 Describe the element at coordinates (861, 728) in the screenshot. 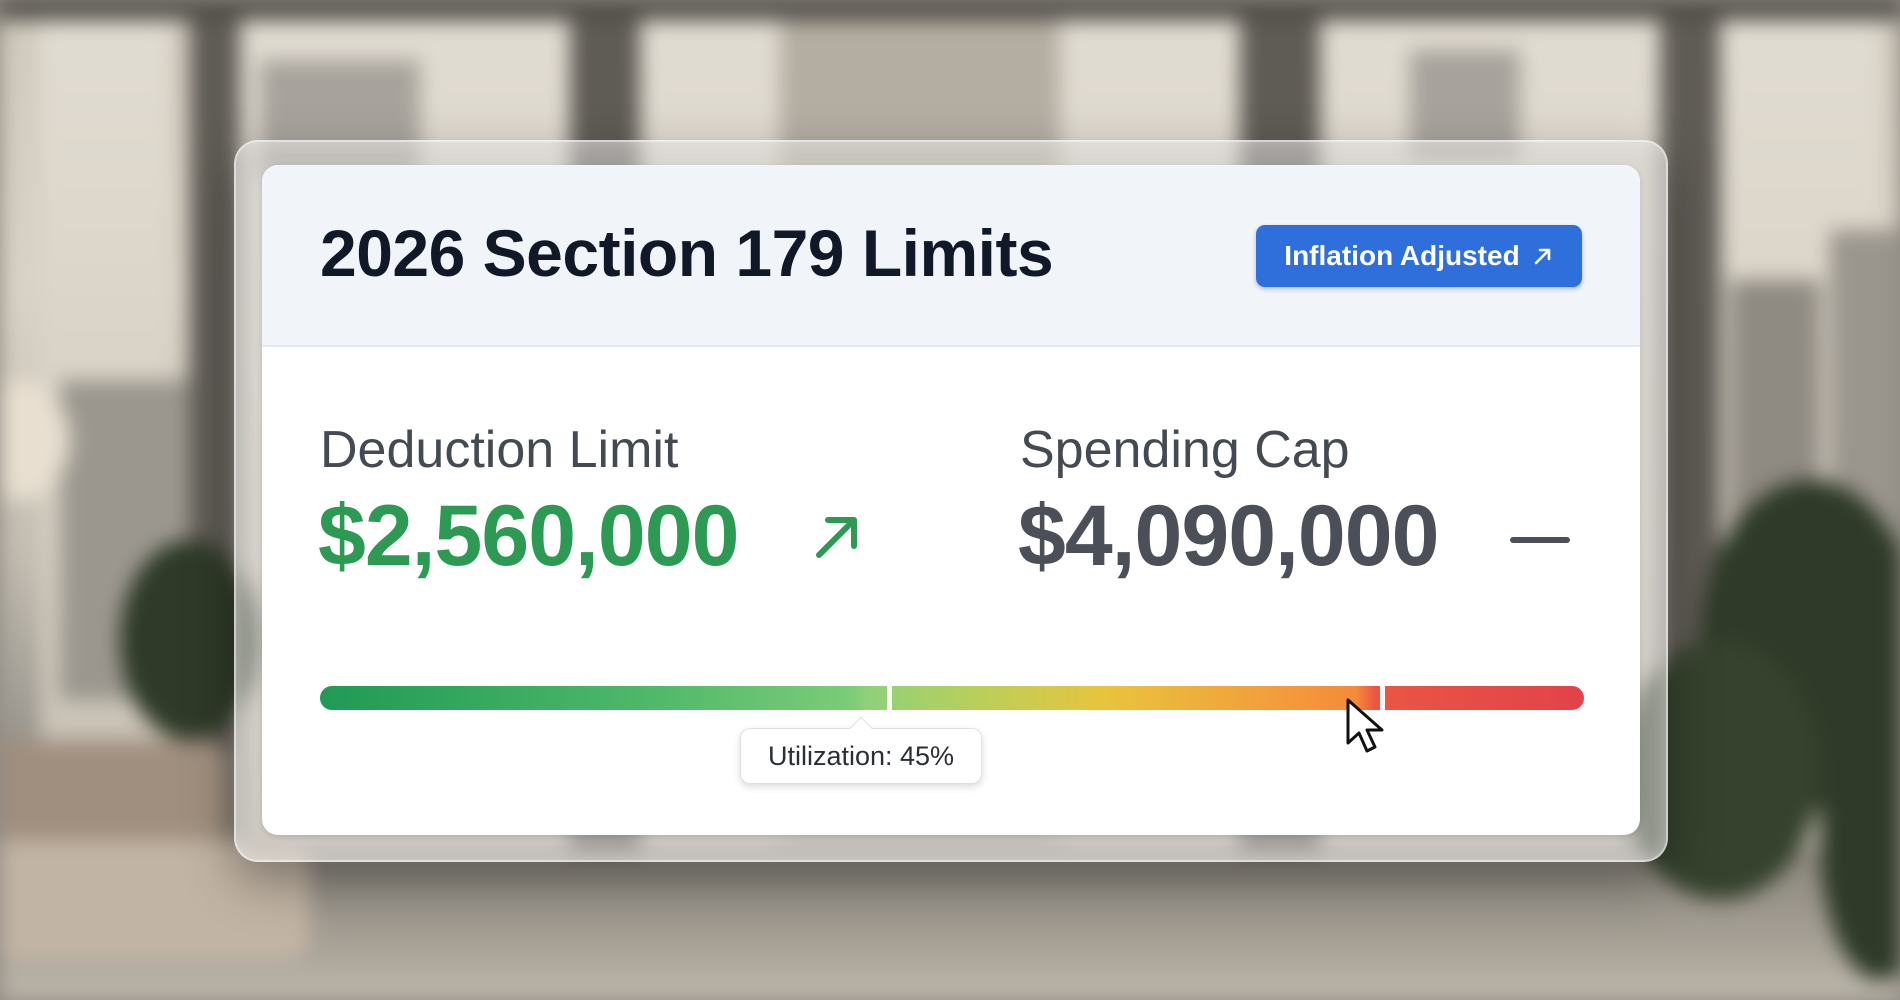

I see `tooltip-caret` at that location.